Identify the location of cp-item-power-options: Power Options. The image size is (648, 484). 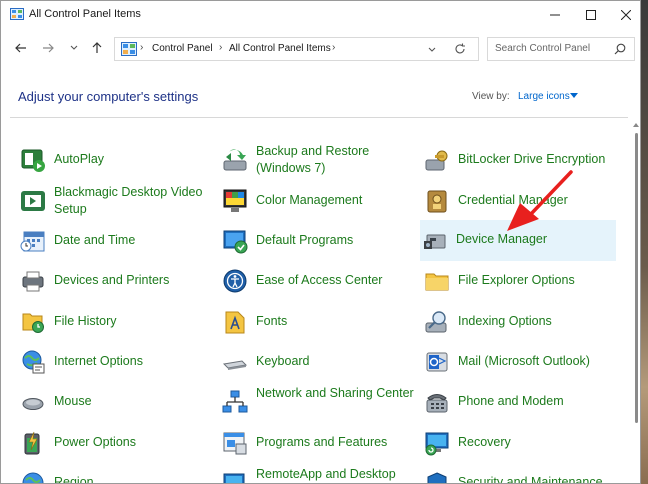
(116, 443).